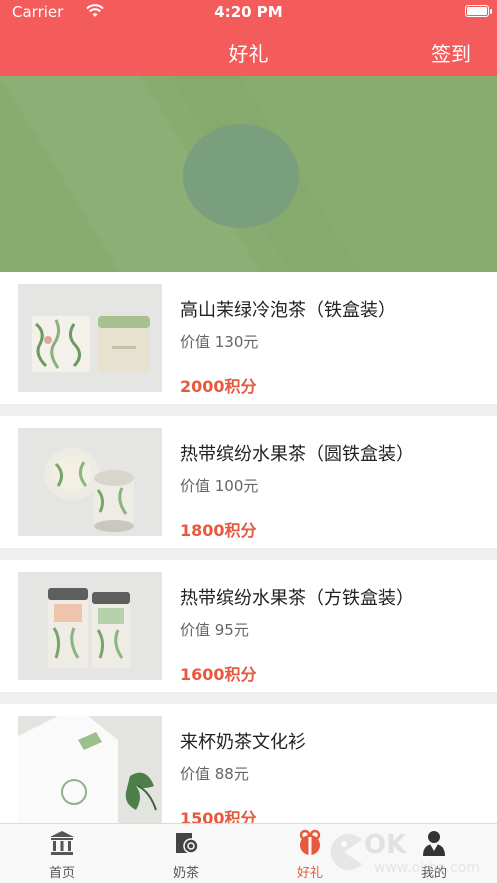 Image resolution: width=497 pixels, height=883 pixels. I want to click on product-card: 高山茉绿冷泡茶（铁盒装） 价值 130元 2000积分, so click(248, 338).